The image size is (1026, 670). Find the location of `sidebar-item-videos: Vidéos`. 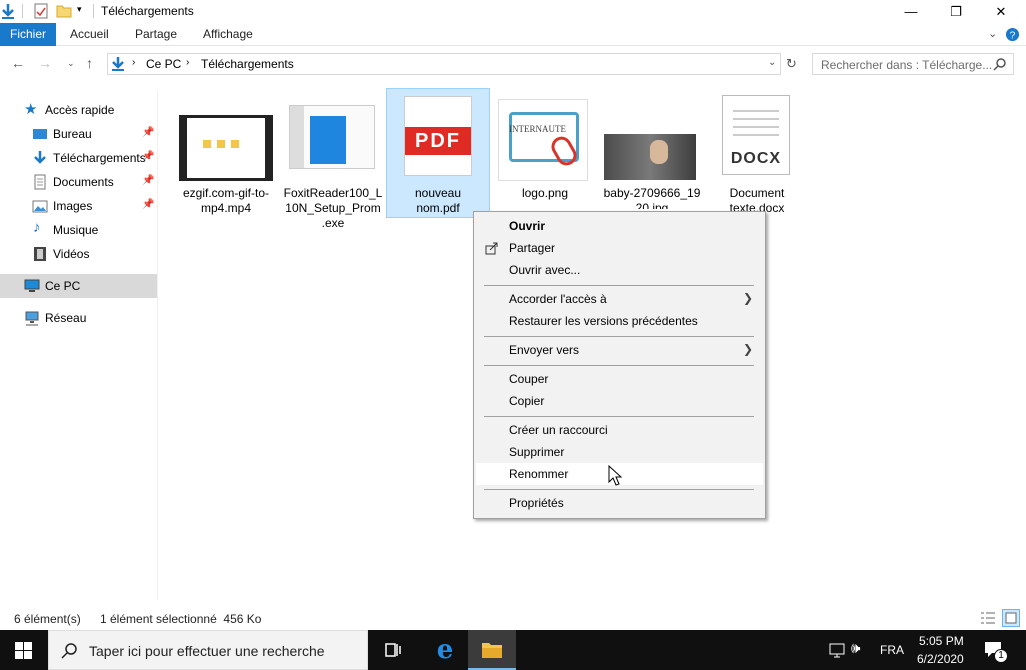

sidebar-item-videos: Vidéos is located at coordinates (78, 254).